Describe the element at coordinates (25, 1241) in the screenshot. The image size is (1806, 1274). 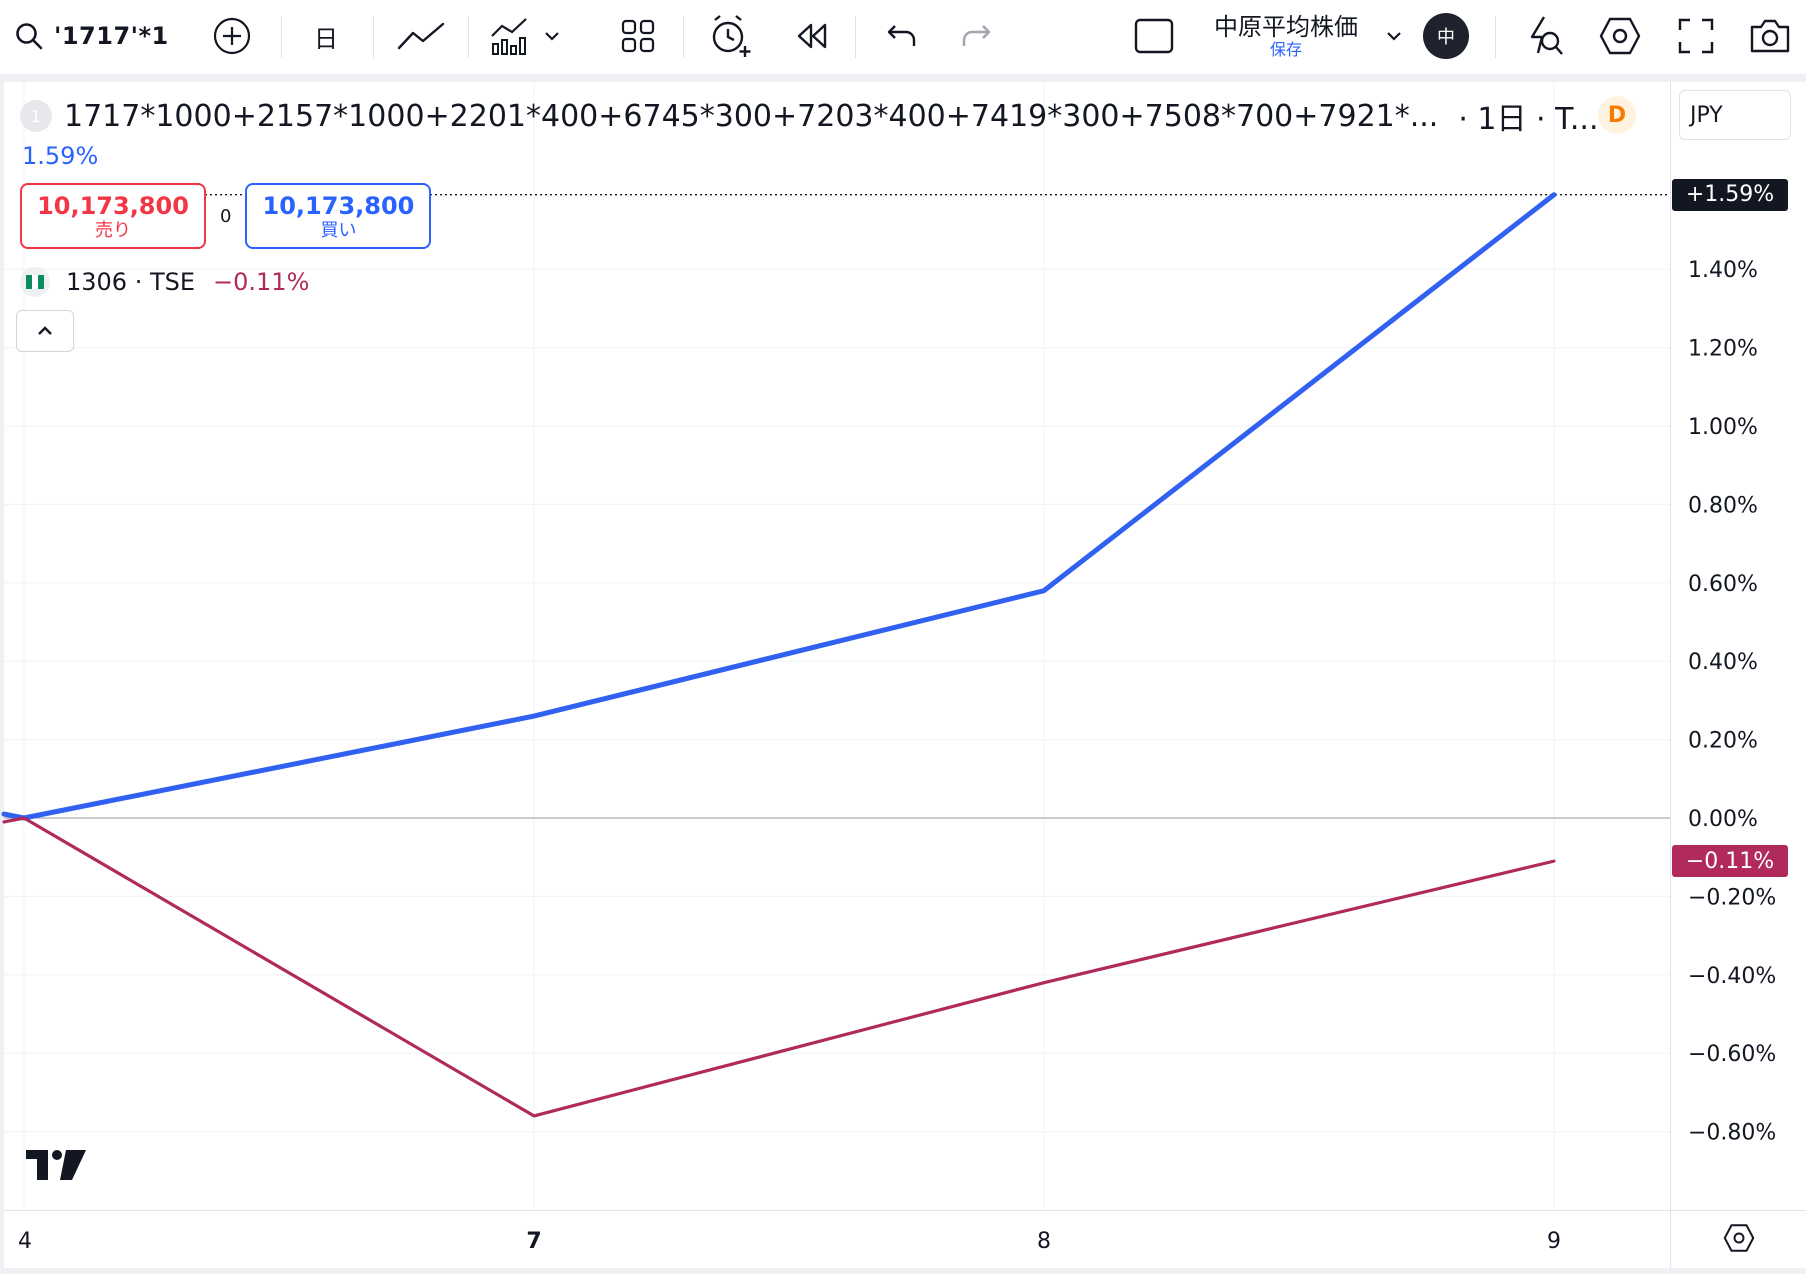
I see `time-tick-label: 4` at that location.